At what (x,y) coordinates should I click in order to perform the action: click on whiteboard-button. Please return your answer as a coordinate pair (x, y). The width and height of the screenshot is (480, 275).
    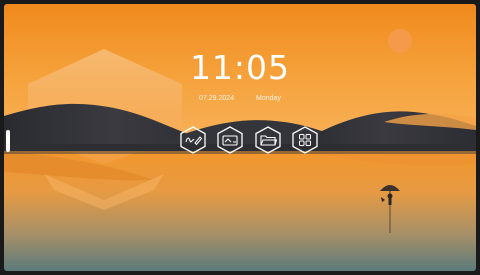
    Looking at the image, I should click on (193, 140).